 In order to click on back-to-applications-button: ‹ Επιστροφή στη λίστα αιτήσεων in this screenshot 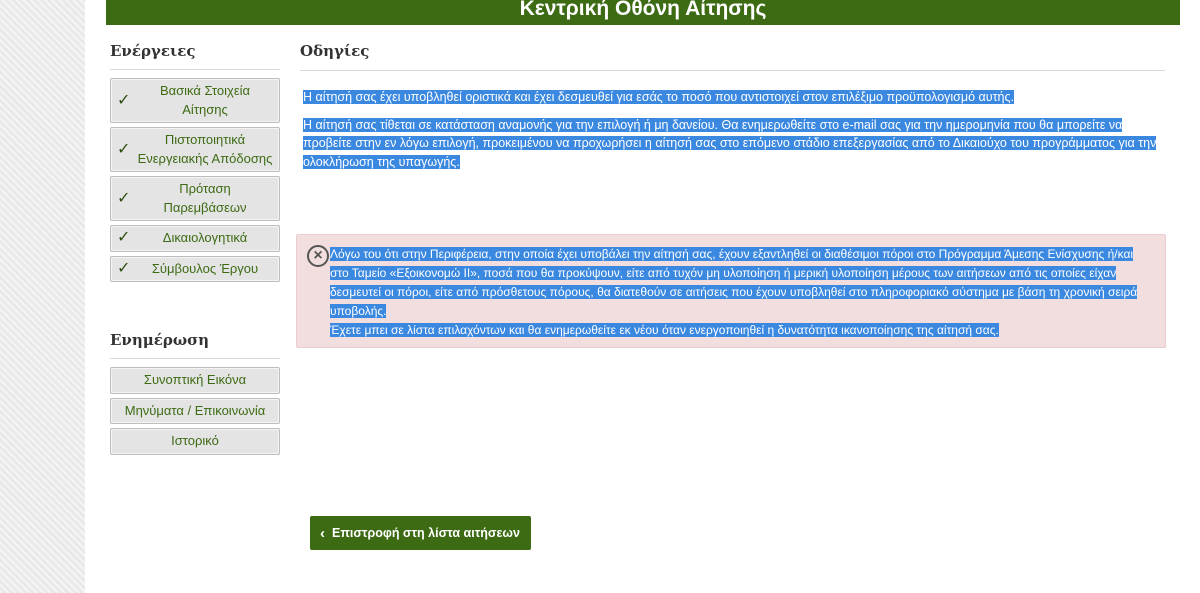, I will do `click(420, 533)`.